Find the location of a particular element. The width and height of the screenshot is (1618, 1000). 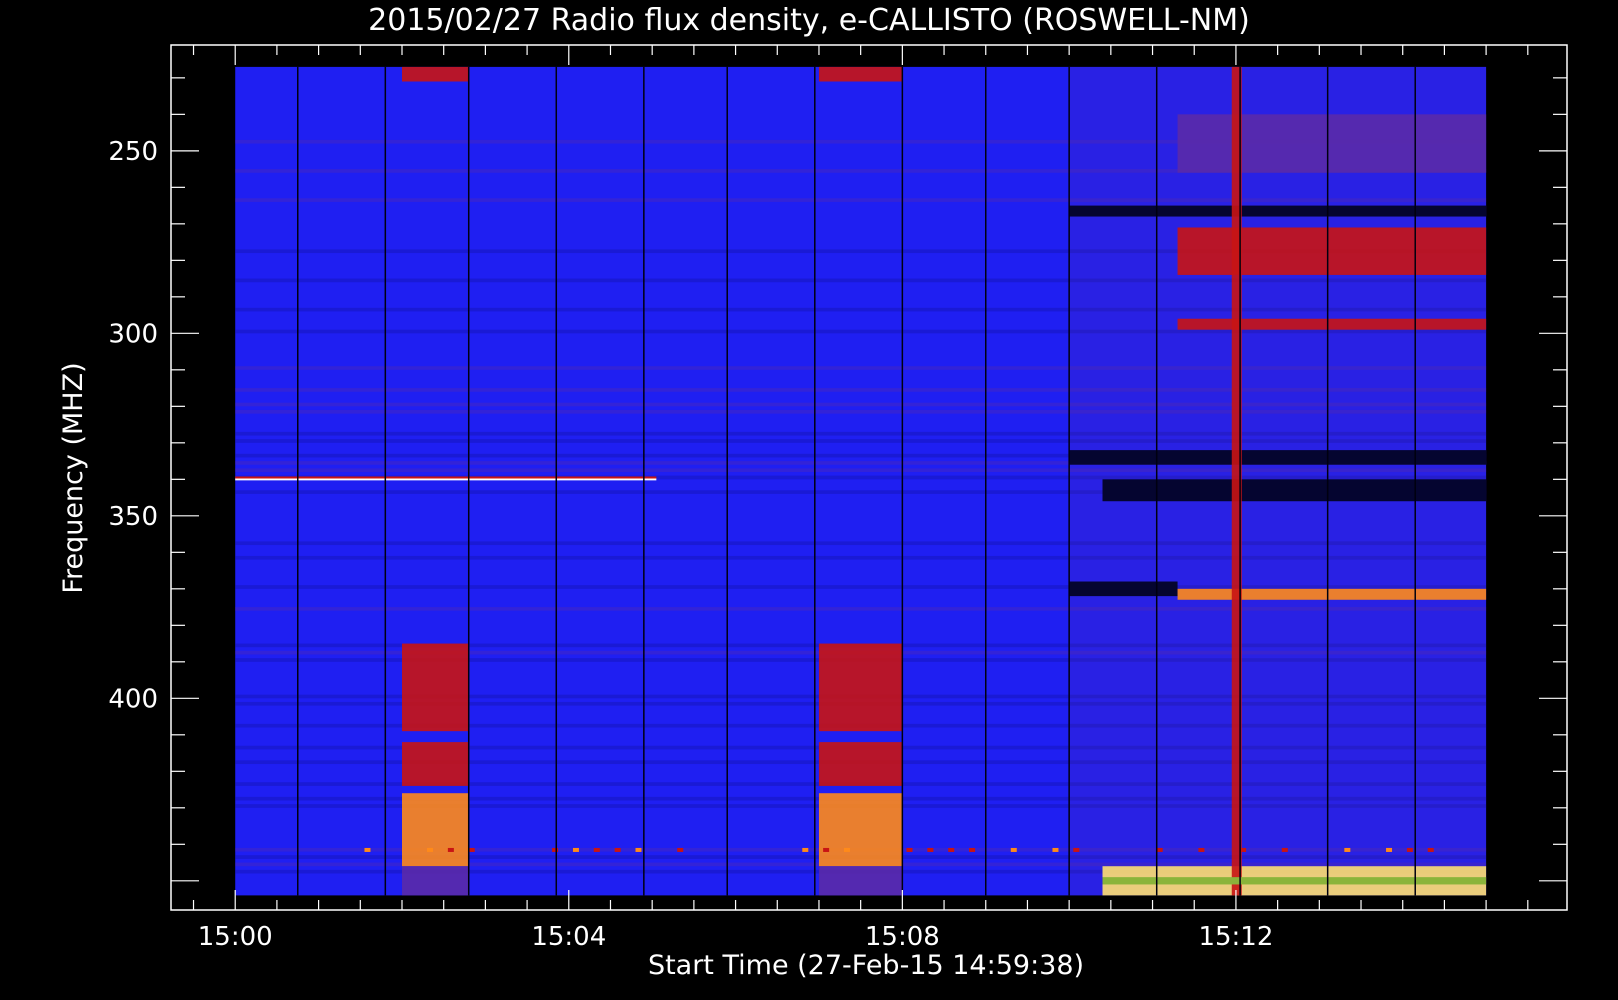

y-tick-label: 300 is located at coordinates (133, 334).